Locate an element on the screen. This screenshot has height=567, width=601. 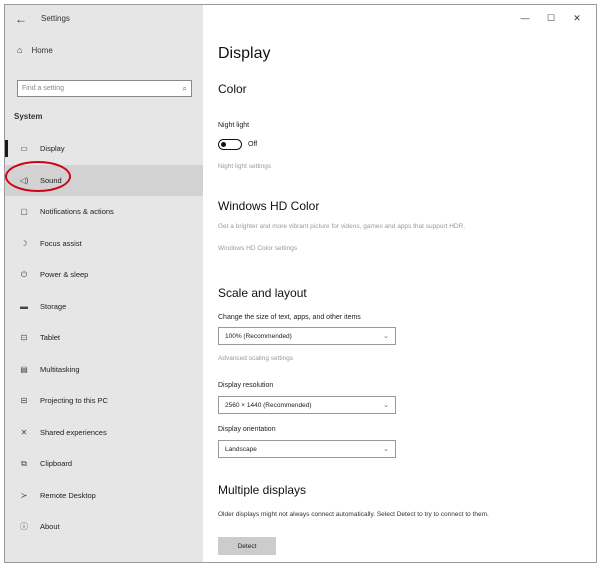
sidebar-item-label: Notifications & actions is located at coordinates (77, 212).